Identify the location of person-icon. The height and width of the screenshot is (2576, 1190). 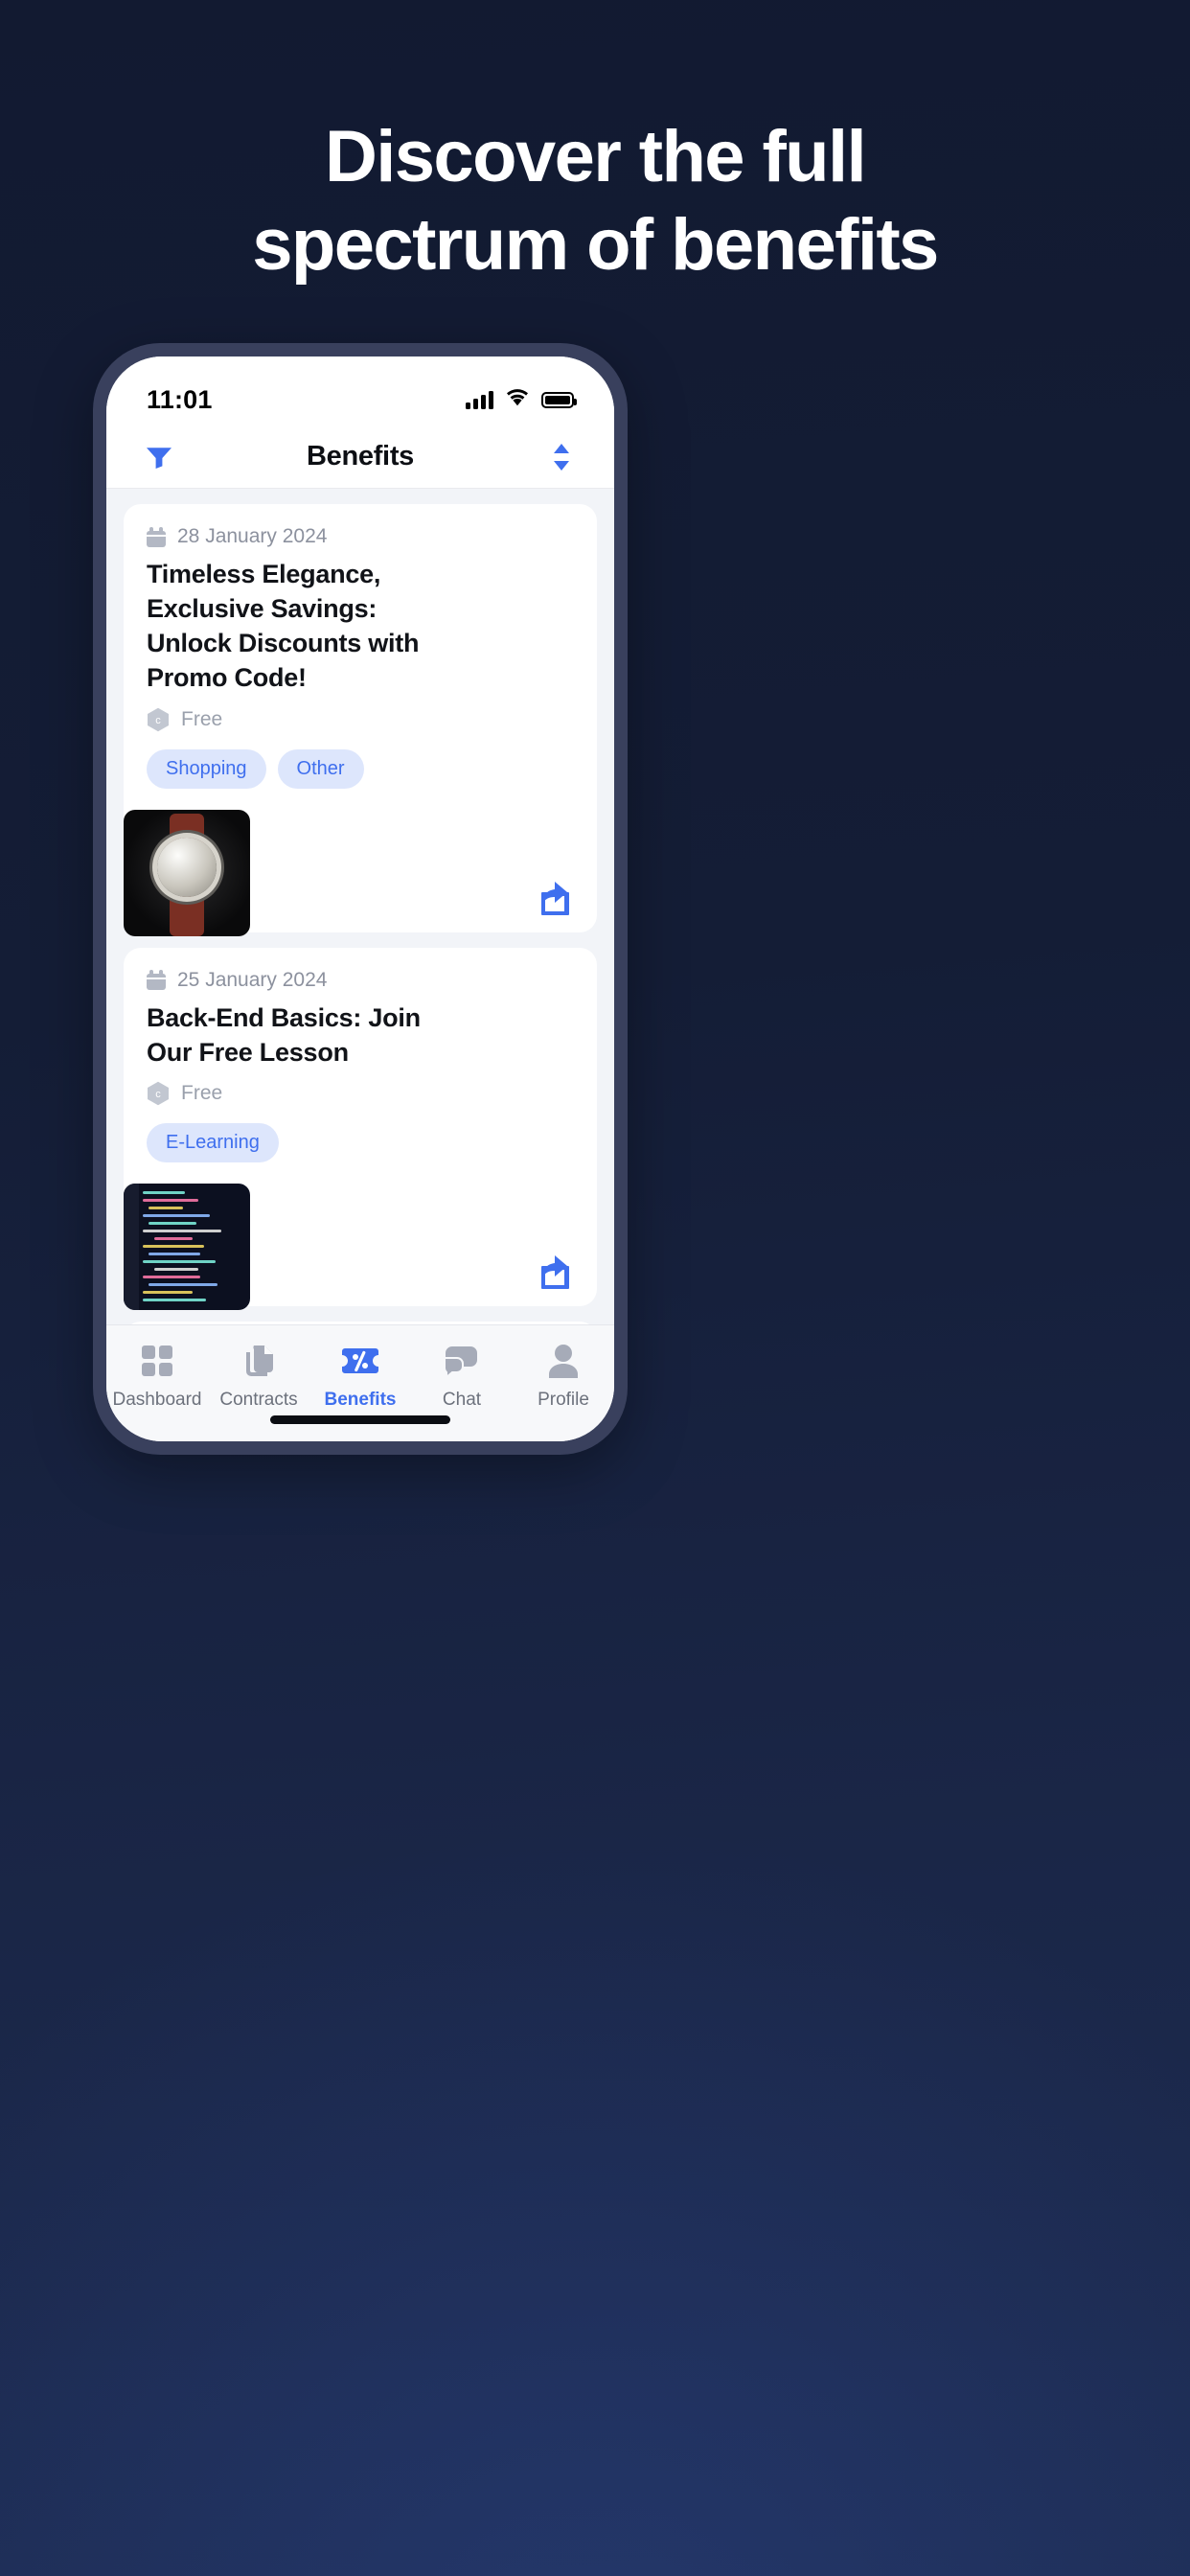
(563, 1361).